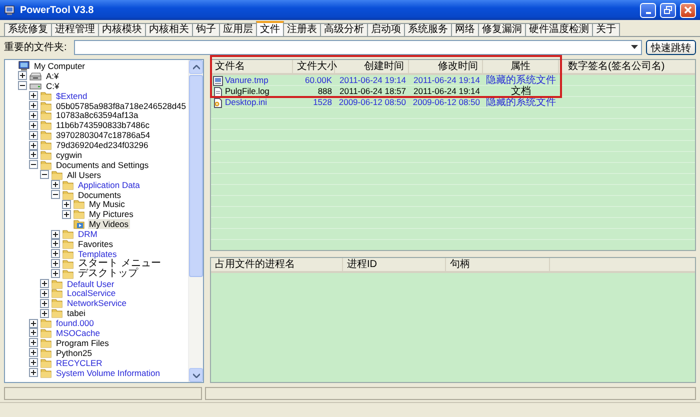 The height and width of the screenshot is (417, 700). Describe the element at coordinates (108, 373) in the screenshot. I see `tree-item: System Volume Information` at that location.